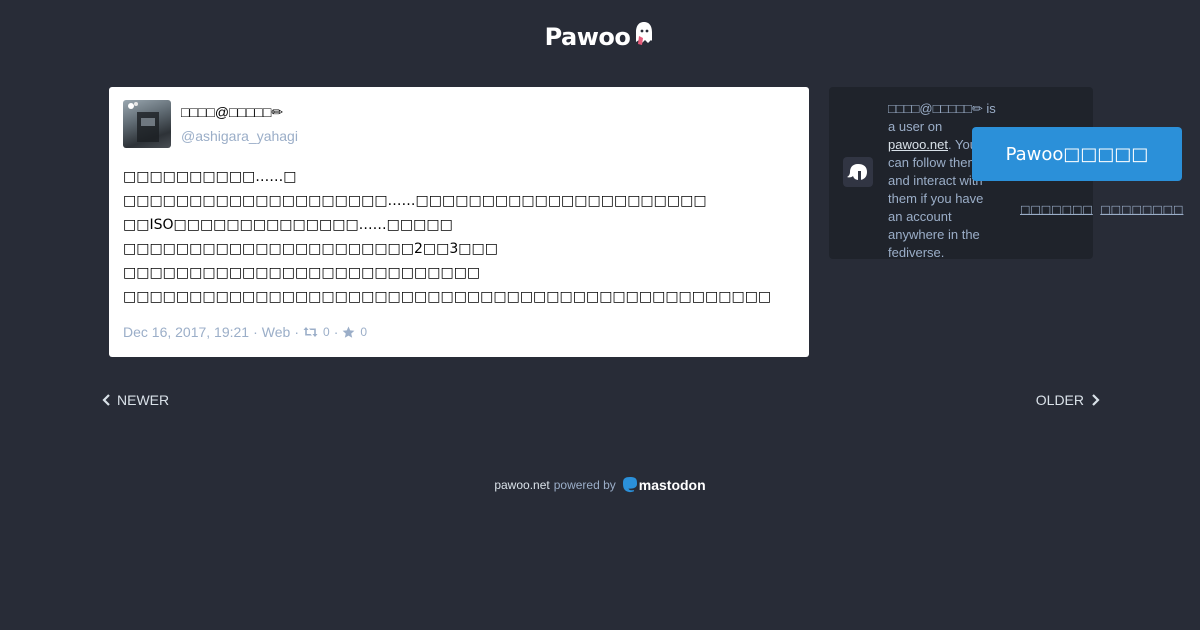 The image size is (1200, 630). What do you see at coordinates (672, 485) in the screenshot?
I see `mastodon-wordmark: mastodon` at bounding box center [672, 485].